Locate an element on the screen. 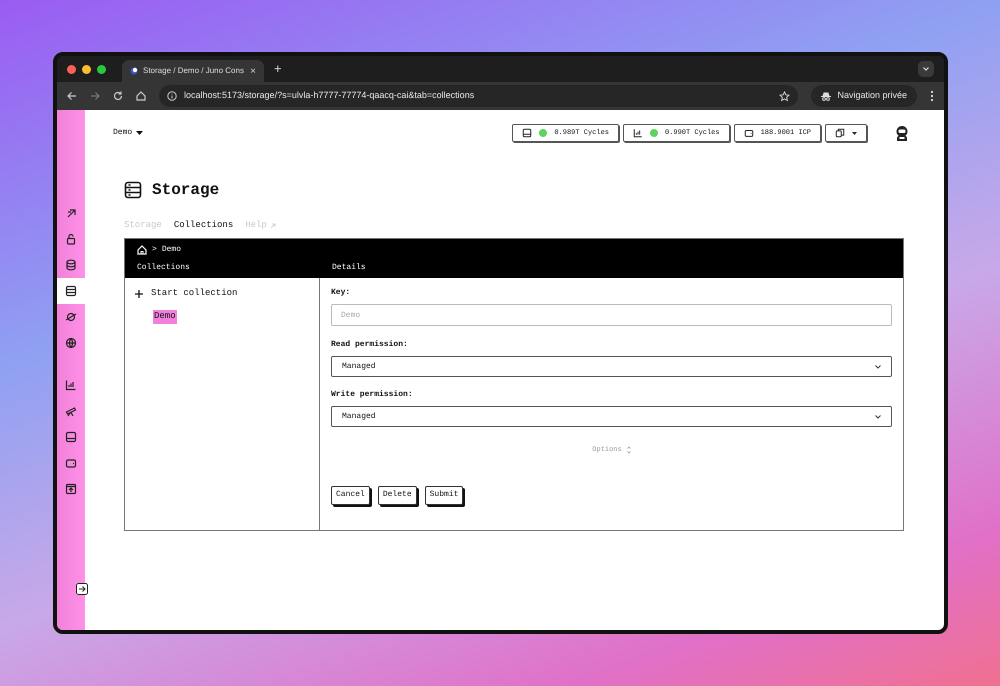 This screenshot has width=1000, height=686. address-bar: localhost:5173/storage/?s=ulvla-h7777-77774-qaacq-cai&tab=collections is located at coordinates (478, 96).